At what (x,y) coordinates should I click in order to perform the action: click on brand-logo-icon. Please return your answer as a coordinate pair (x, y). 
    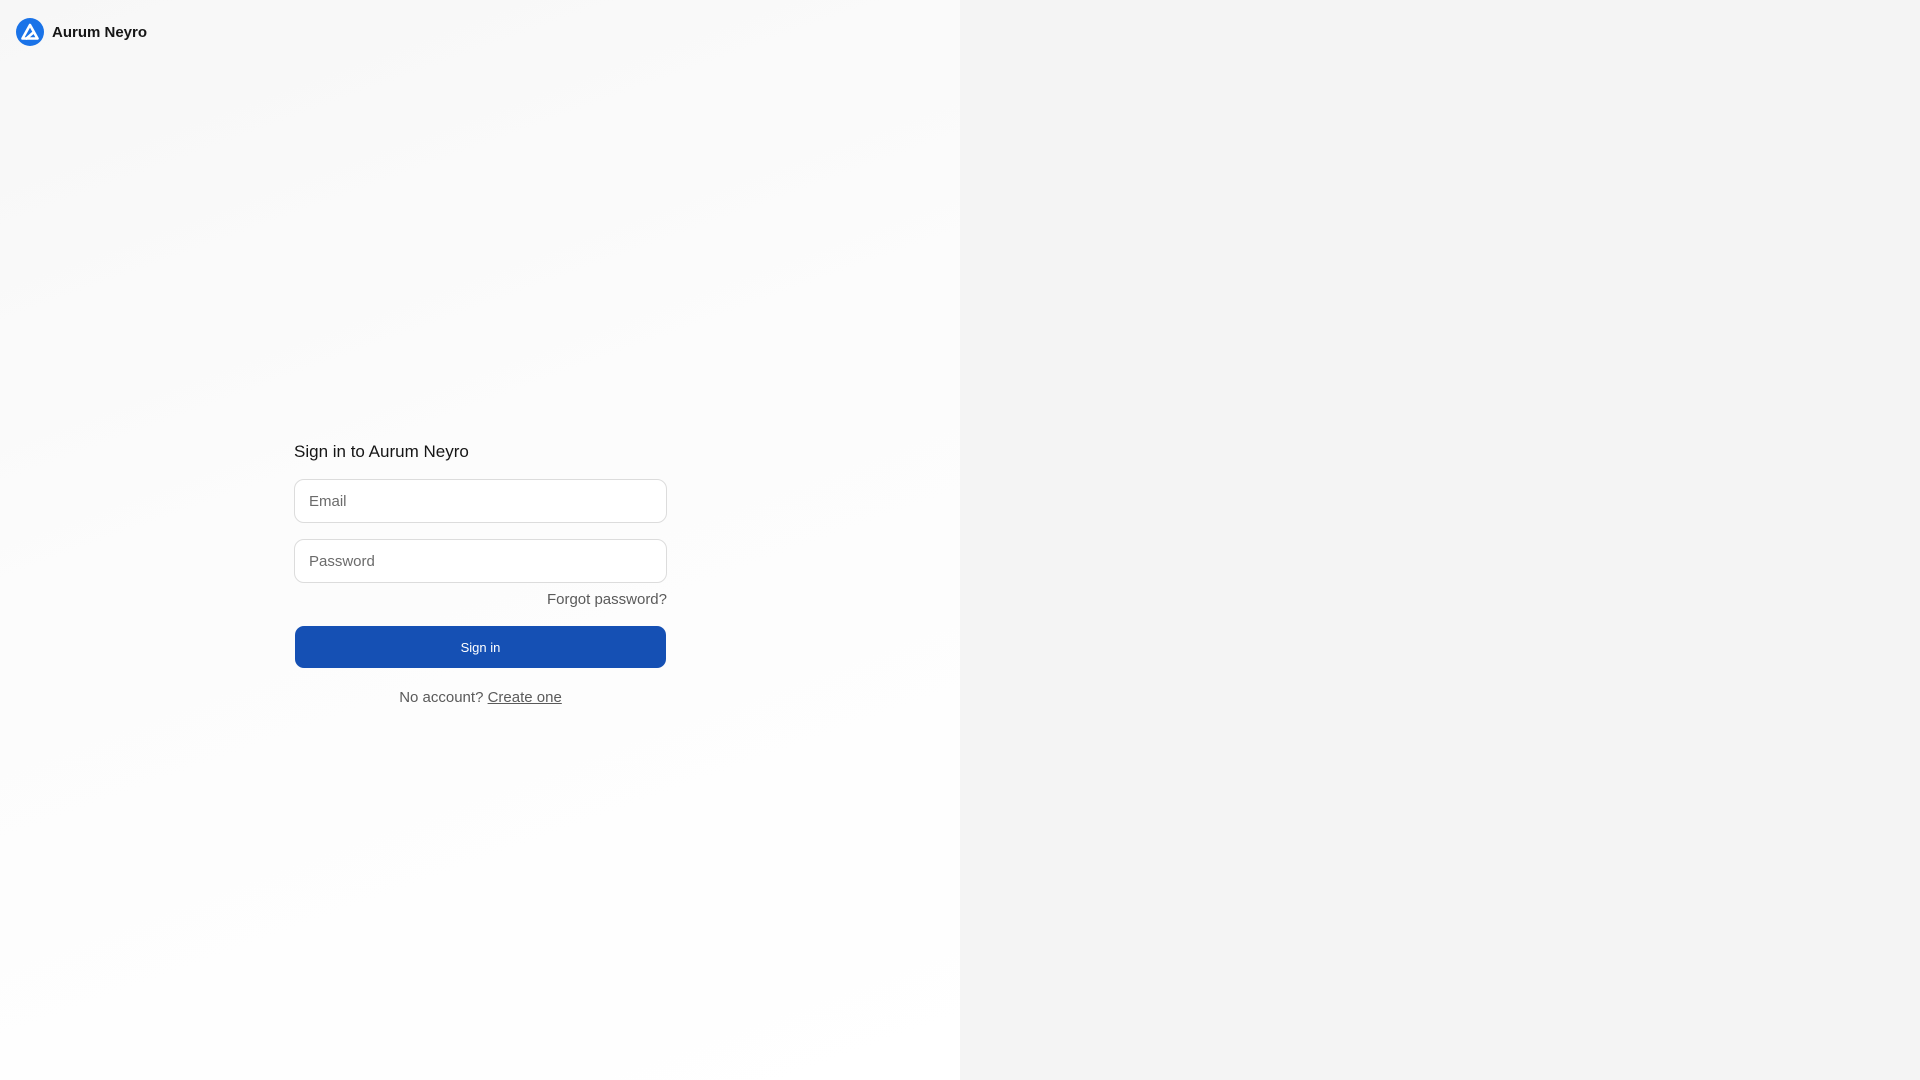
    Looking at the image, I should click on (30, 32).